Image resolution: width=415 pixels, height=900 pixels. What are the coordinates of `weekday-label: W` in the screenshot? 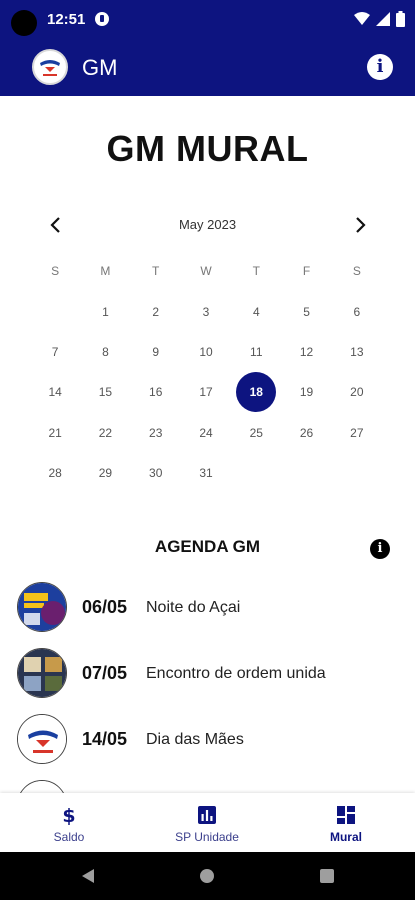 It's located at (206, 271).